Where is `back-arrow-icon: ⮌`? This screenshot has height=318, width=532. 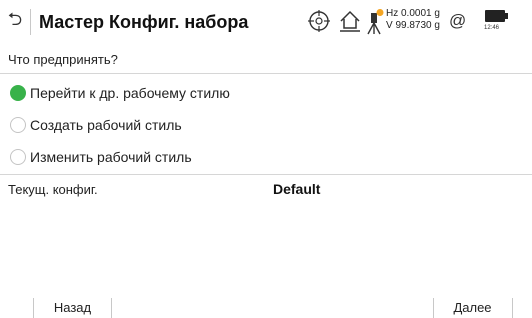
back-arrow-icon: ⮌ is located at coordinates (15, 19).